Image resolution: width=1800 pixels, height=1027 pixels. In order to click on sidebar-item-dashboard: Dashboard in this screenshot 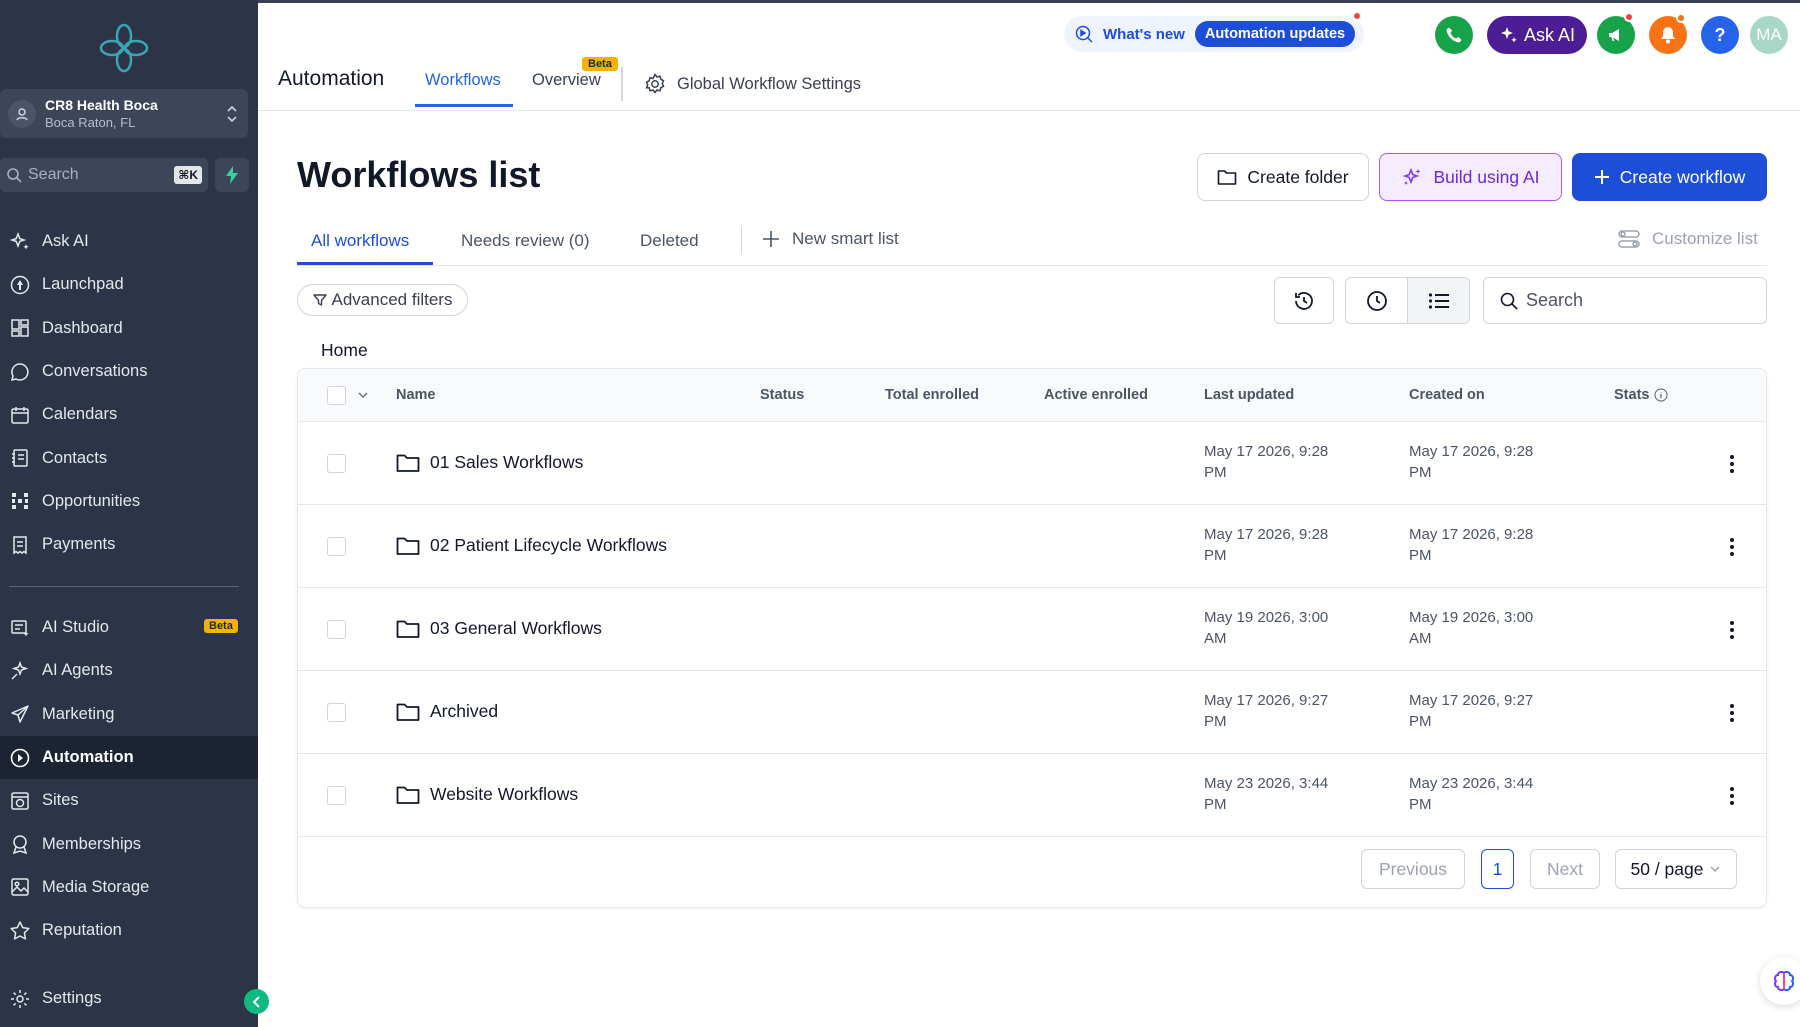, I will do `click(129, 328)`.